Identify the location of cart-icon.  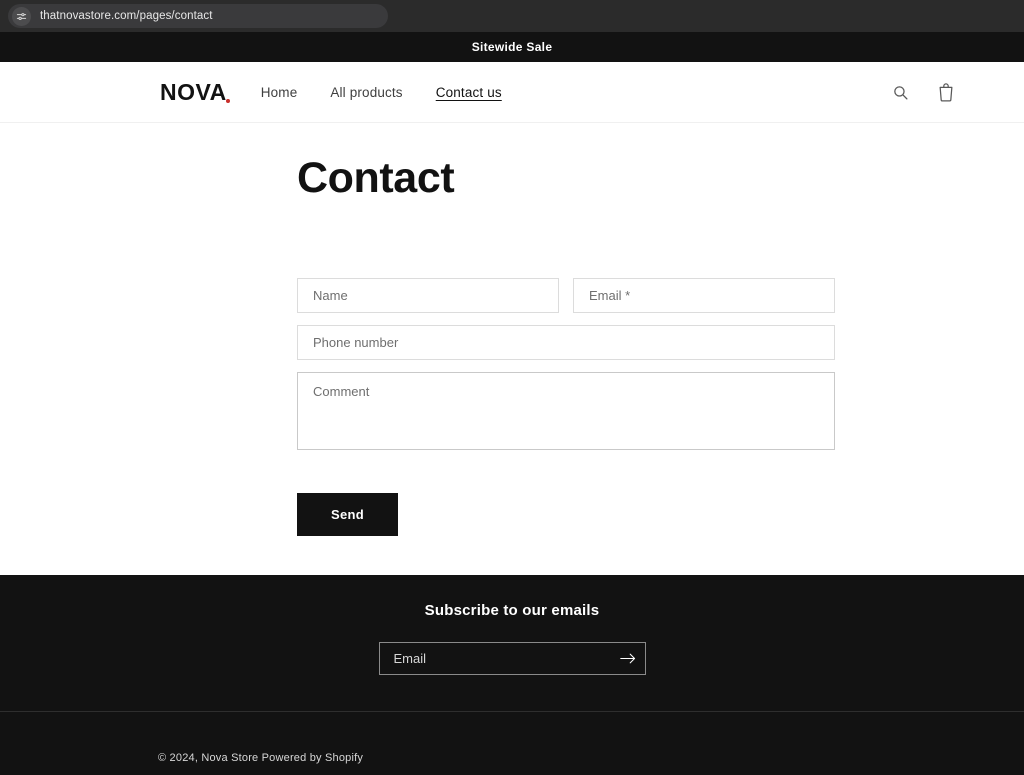
(946, 92).